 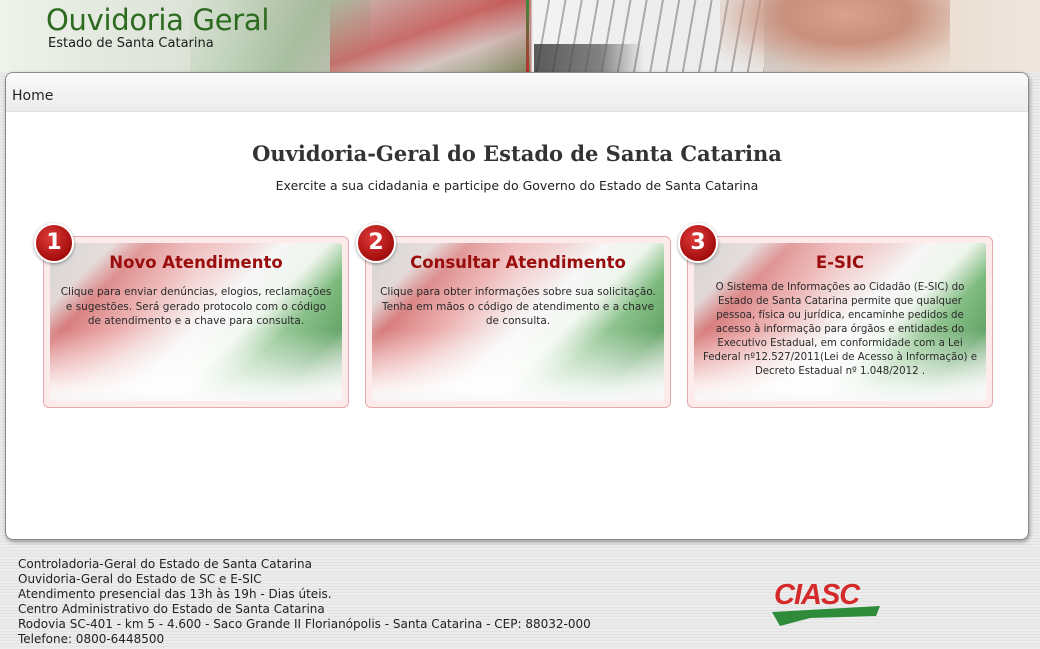 What do you see at coordinates (140, 579) in the screenshot?
I see `footer-line: Ouvidoria-Geral do Estado de SC e E-SIC` at bounding box center [140, 579].